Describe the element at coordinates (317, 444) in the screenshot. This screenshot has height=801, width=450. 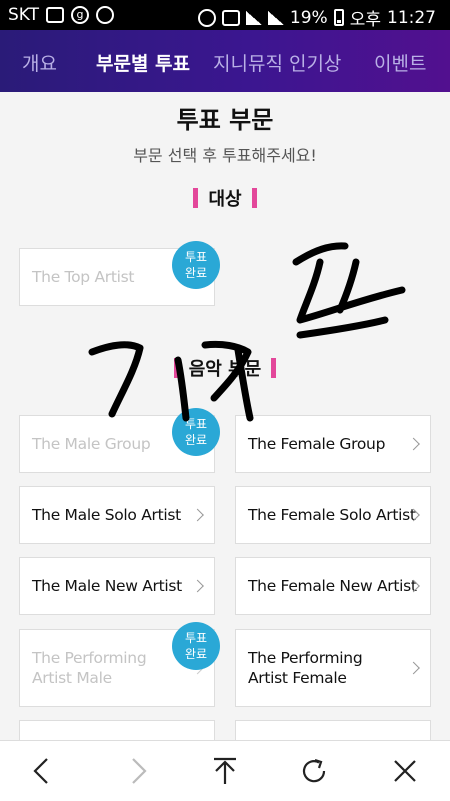
I see `card-label: The Female Group` at that location.